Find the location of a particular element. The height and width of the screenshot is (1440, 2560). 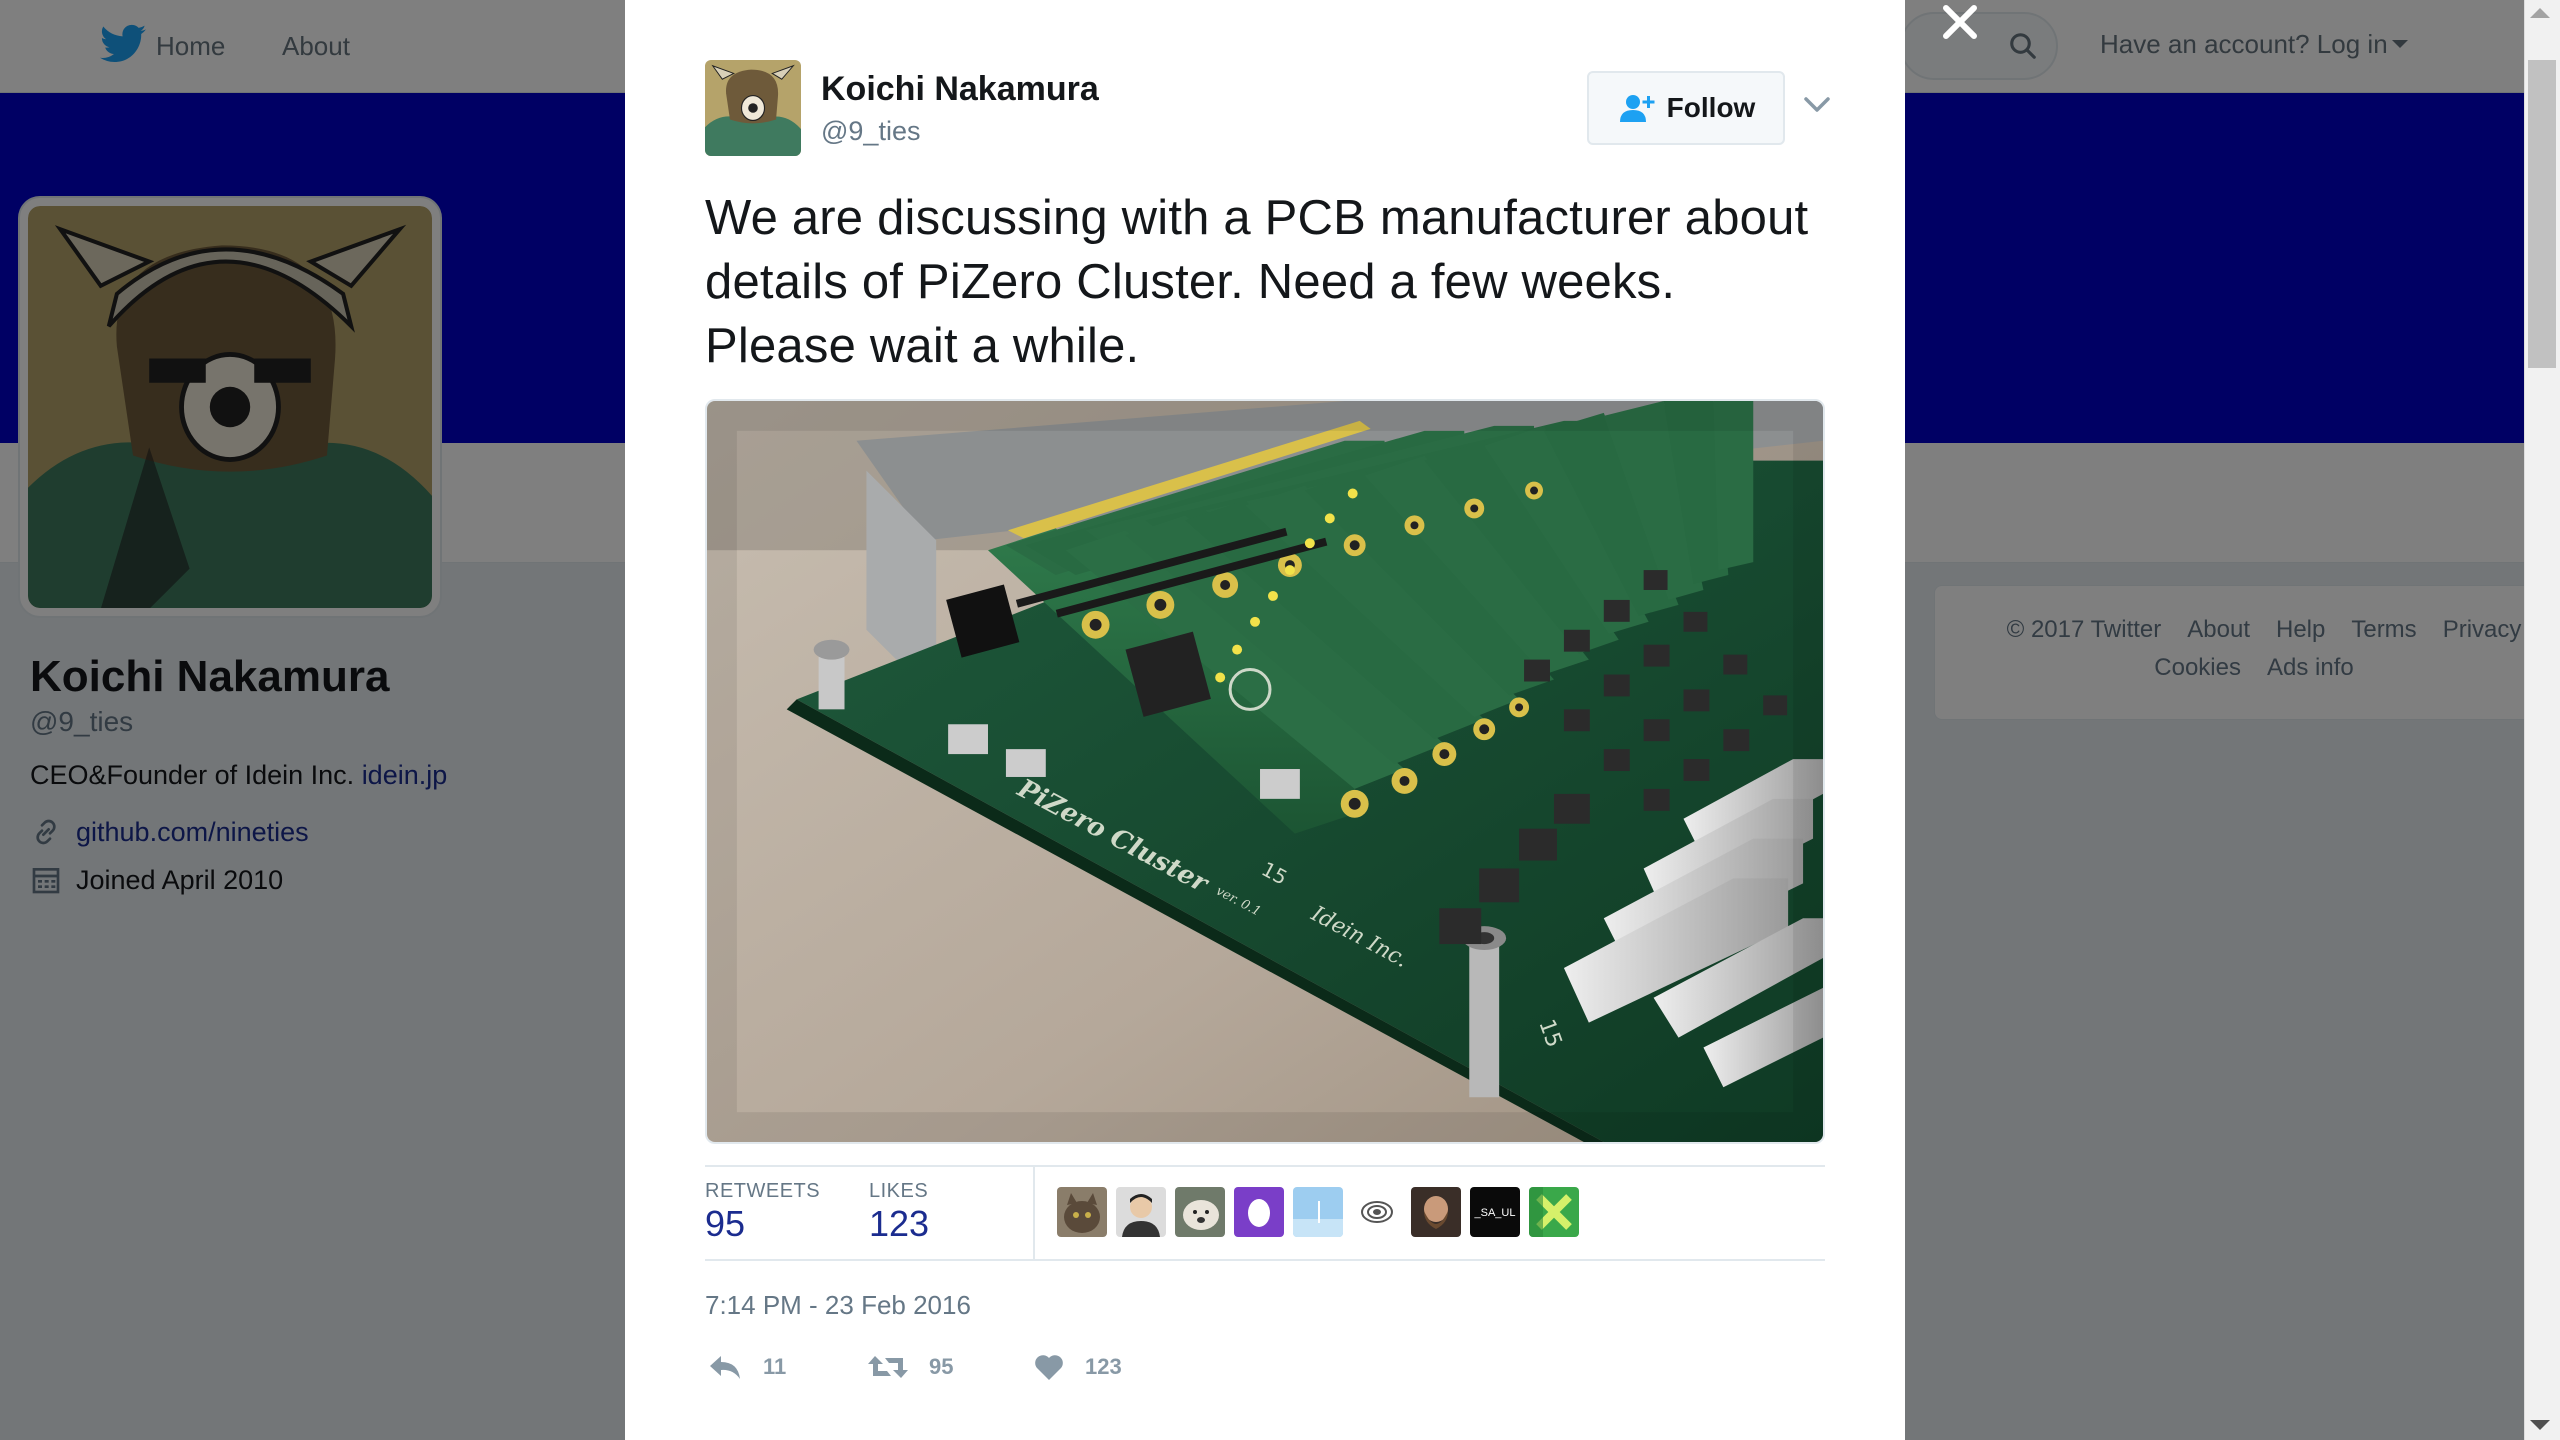

like-count: 123 is located at coordinates (1103, 1366).